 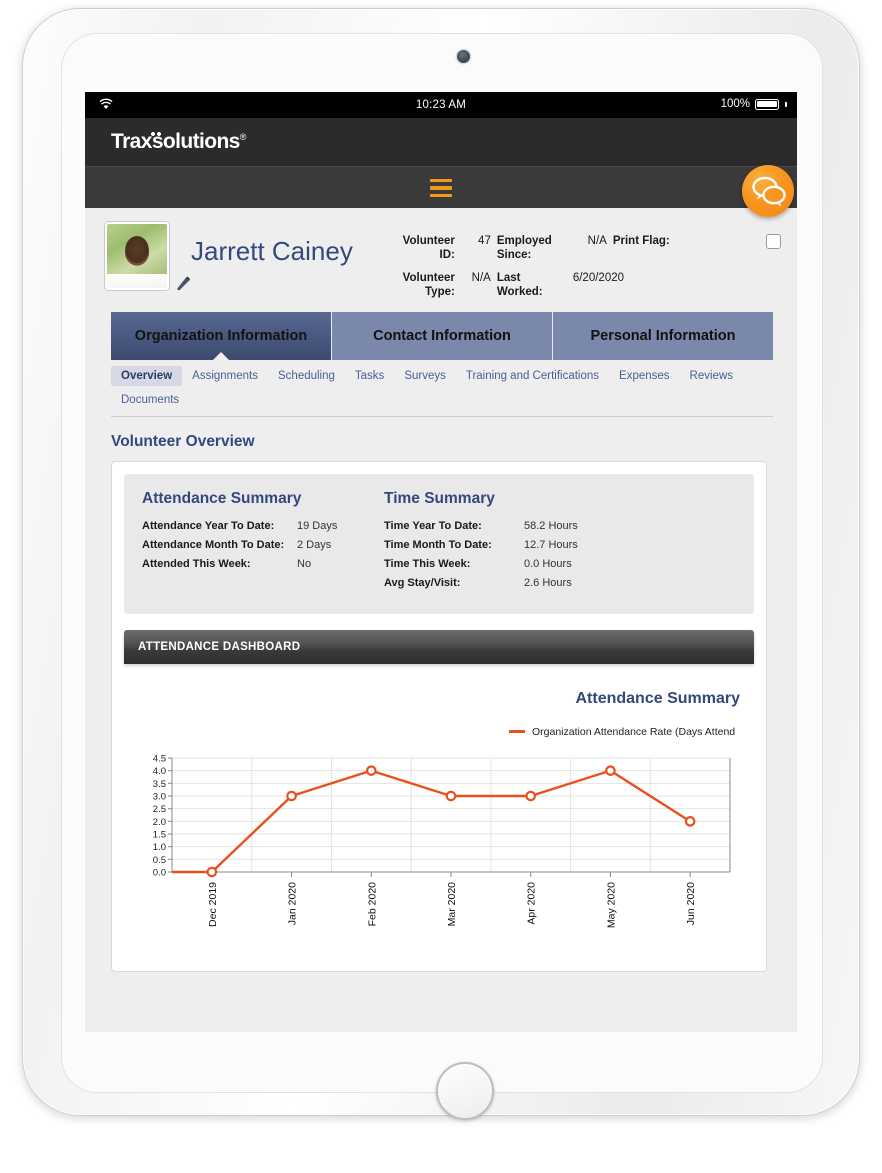 What do you see at coordinates (159, 758) in the screenshot?
I see `svg-text: 4.5` at bounding box center [159, 758].